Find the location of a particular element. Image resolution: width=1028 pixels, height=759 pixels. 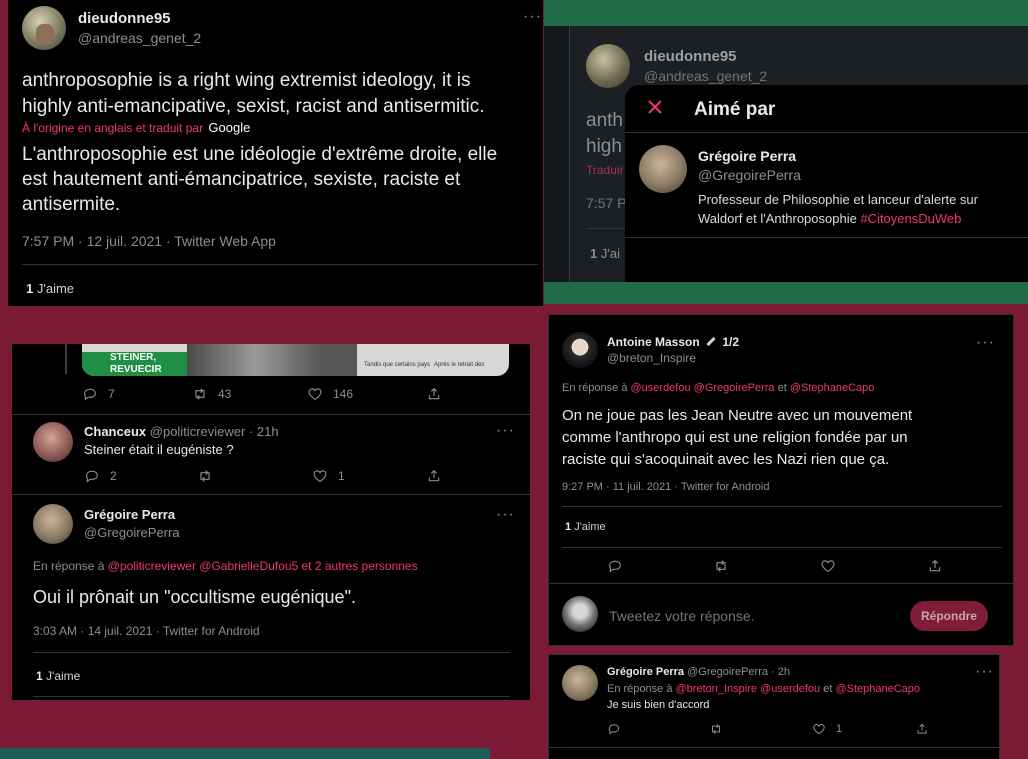

green-bar-bottom is located at coordinates (786, 293).